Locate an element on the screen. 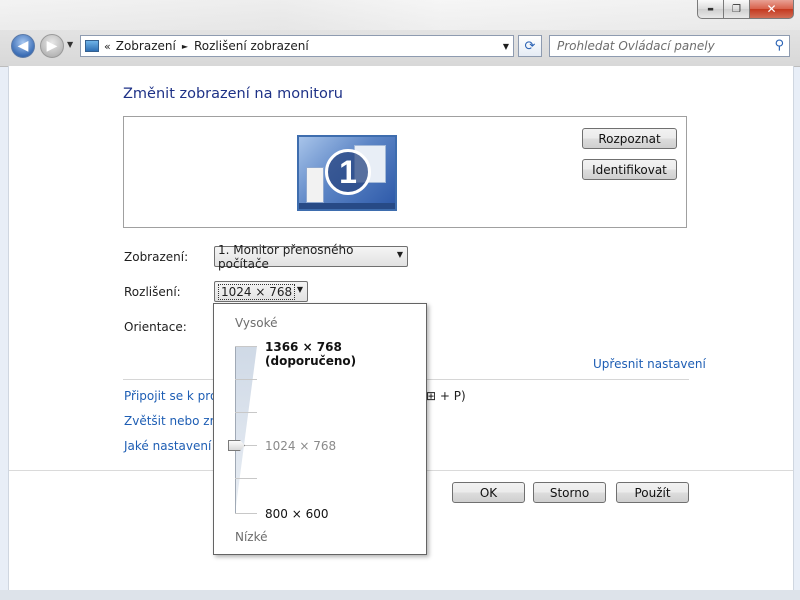 This screenshot has width=800, height=600. arrow-left-icon: ◀ is located at coordinates (23, 46).